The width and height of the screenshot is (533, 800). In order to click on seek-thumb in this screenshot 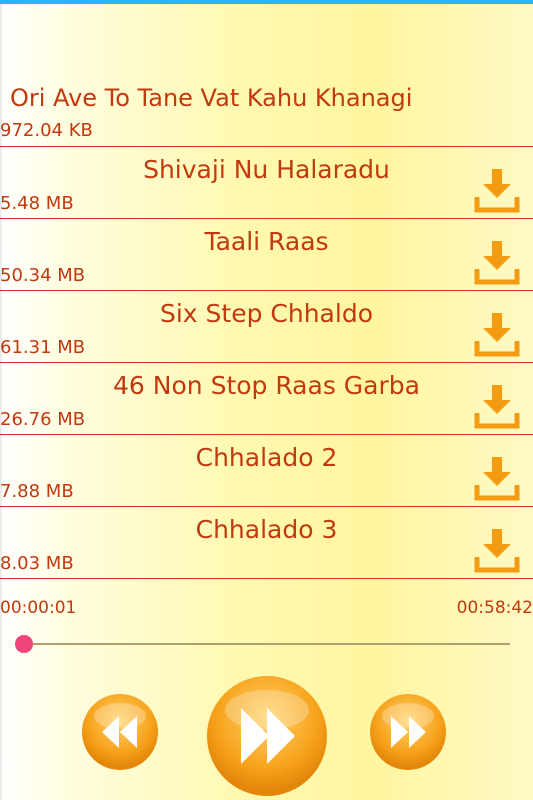, I will do `click(24, 644)`.